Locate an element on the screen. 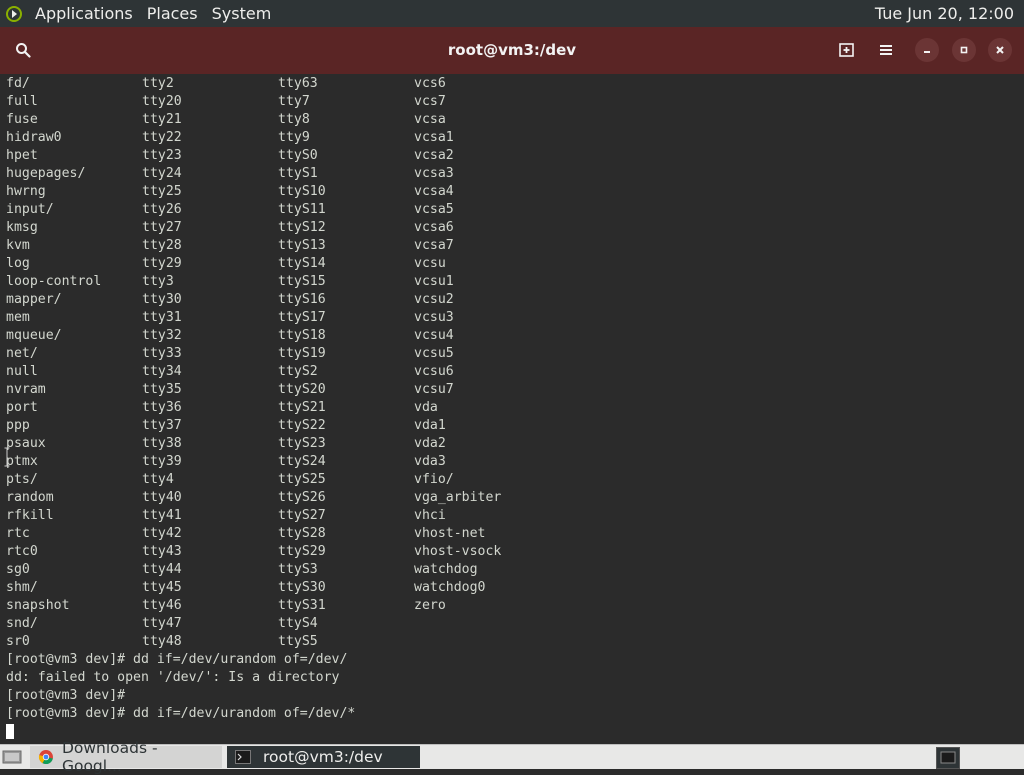 This screenshot has width=1024, height=775. ls-entry: ttyS16 is located at coordinates (302, 299).